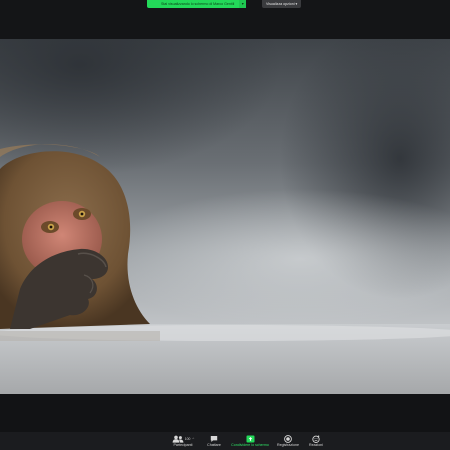 This screenshot has width=450, height=450. I want to click on chat-icon, so click(214, 438).